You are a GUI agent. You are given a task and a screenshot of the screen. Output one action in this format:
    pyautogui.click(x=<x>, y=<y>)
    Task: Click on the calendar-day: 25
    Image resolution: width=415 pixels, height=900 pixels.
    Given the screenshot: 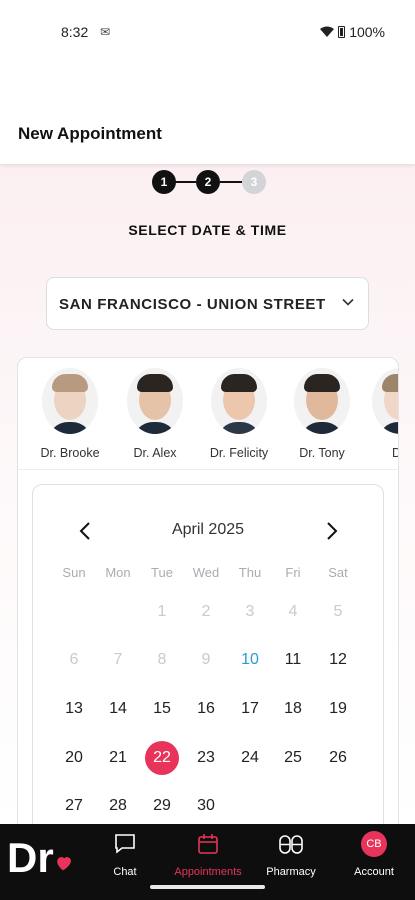 What is the action you would take?
    pyautogui.click(x=293, y=758)
    